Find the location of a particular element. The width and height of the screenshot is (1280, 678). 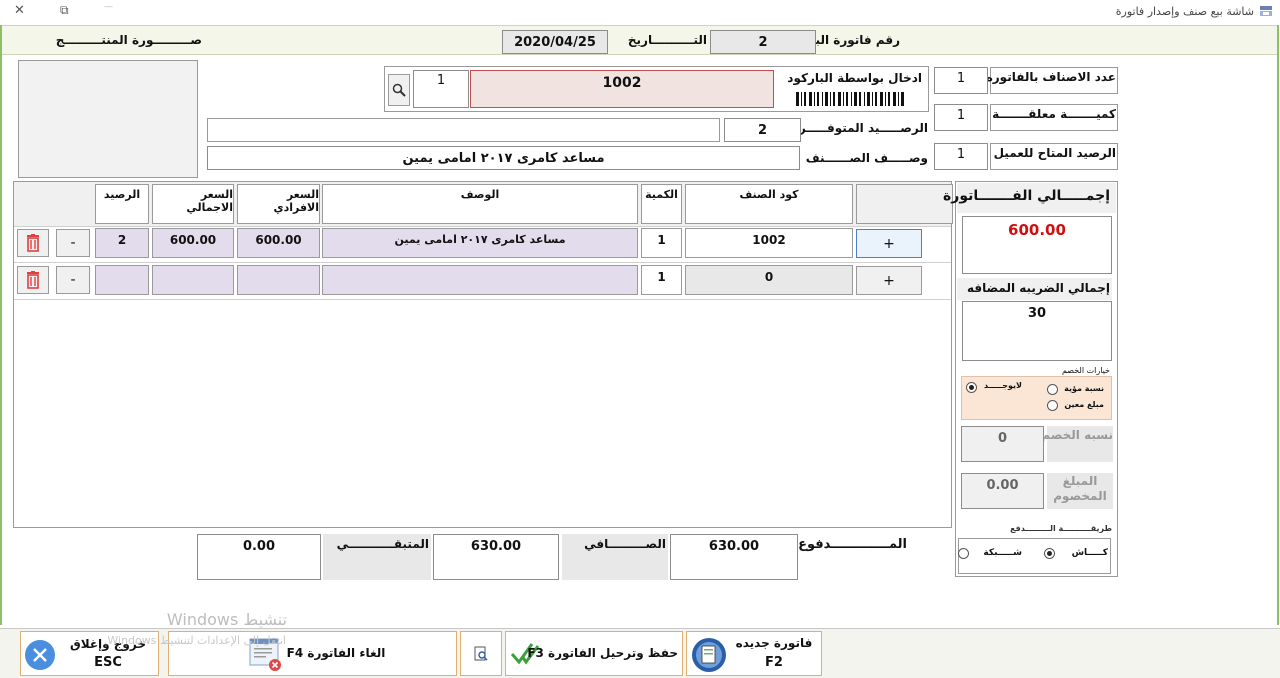

net-field: 630.00 is located at coordinates (496, 557).